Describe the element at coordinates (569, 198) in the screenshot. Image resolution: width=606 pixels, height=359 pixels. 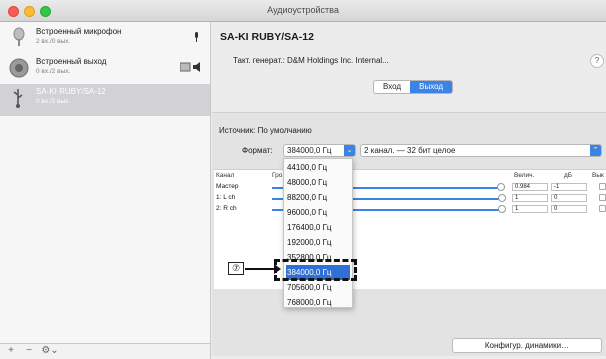
I see `left-db: 0` at that location.